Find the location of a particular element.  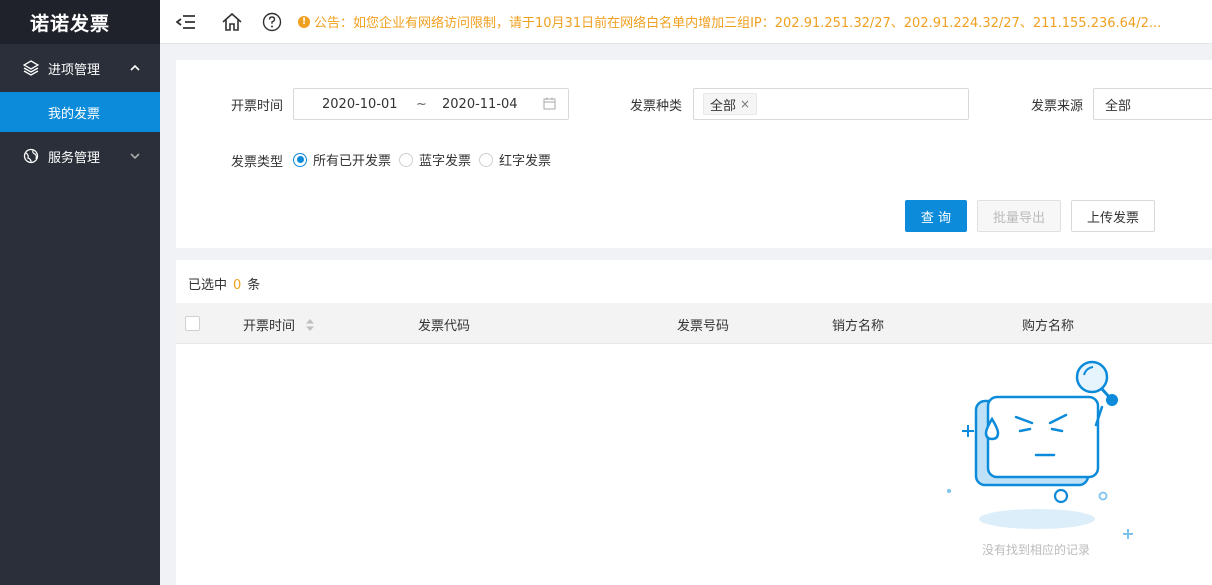

column-header-issue-date: 开票时间 is located at coordinates (279, 325).